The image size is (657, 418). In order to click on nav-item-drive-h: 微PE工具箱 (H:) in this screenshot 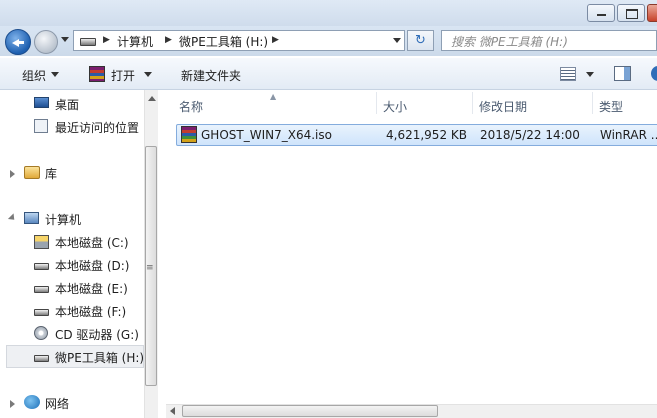, I will do `click(99, 357)`.